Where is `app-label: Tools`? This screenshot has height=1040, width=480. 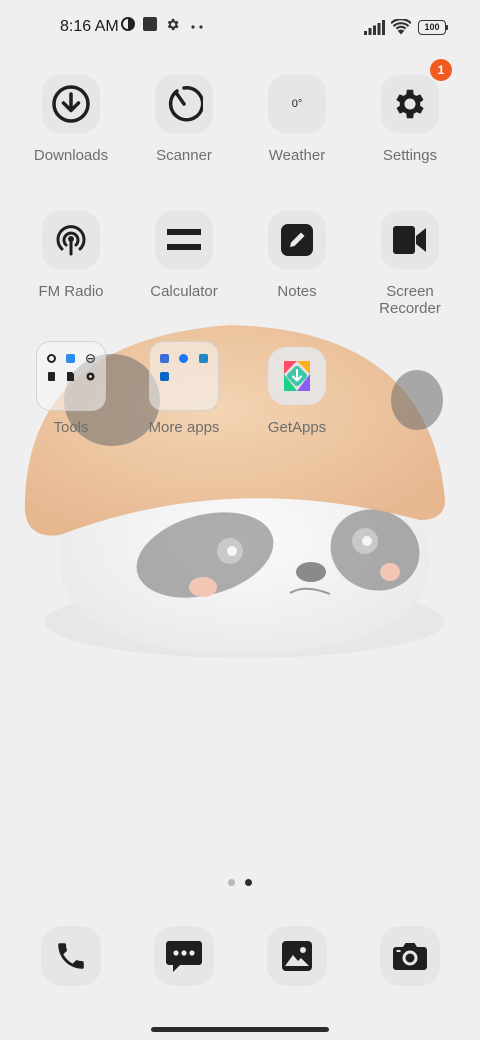 app-label: Tools is located at coordinates (71, 427).